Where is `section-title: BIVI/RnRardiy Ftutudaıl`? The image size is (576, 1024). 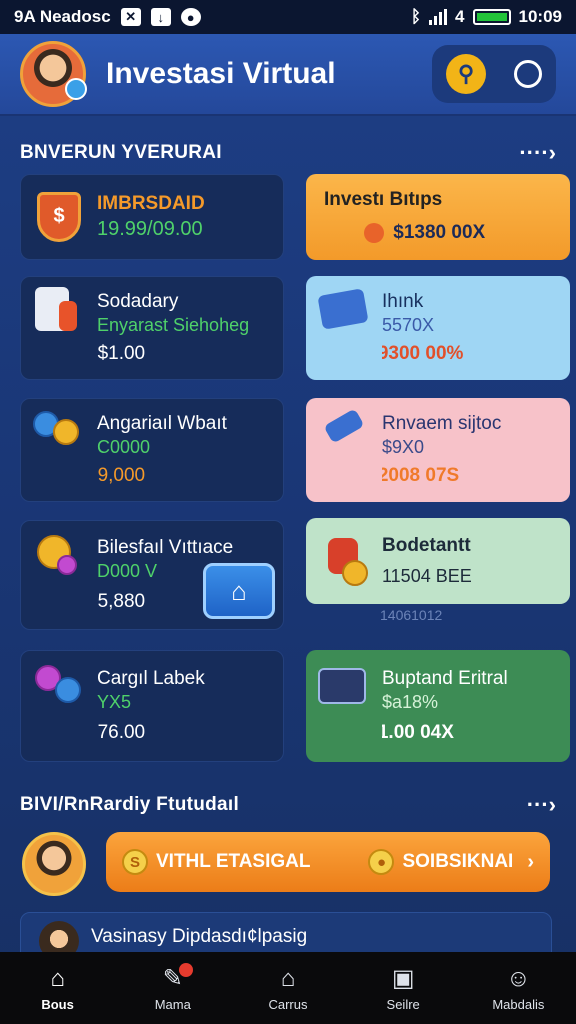
section-title: BIVI/RnRardiy Ftutudaıl is located at coordinates (130, 804).